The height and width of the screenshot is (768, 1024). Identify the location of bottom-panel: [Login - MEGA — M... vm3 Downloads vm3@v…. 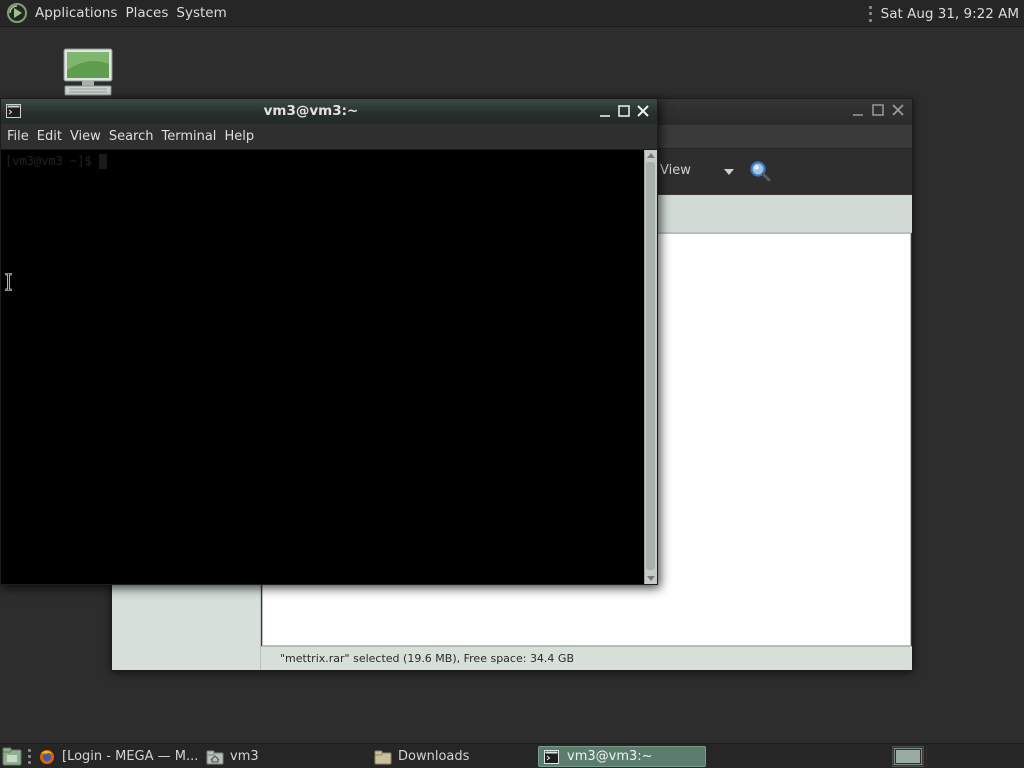
(512, 755).